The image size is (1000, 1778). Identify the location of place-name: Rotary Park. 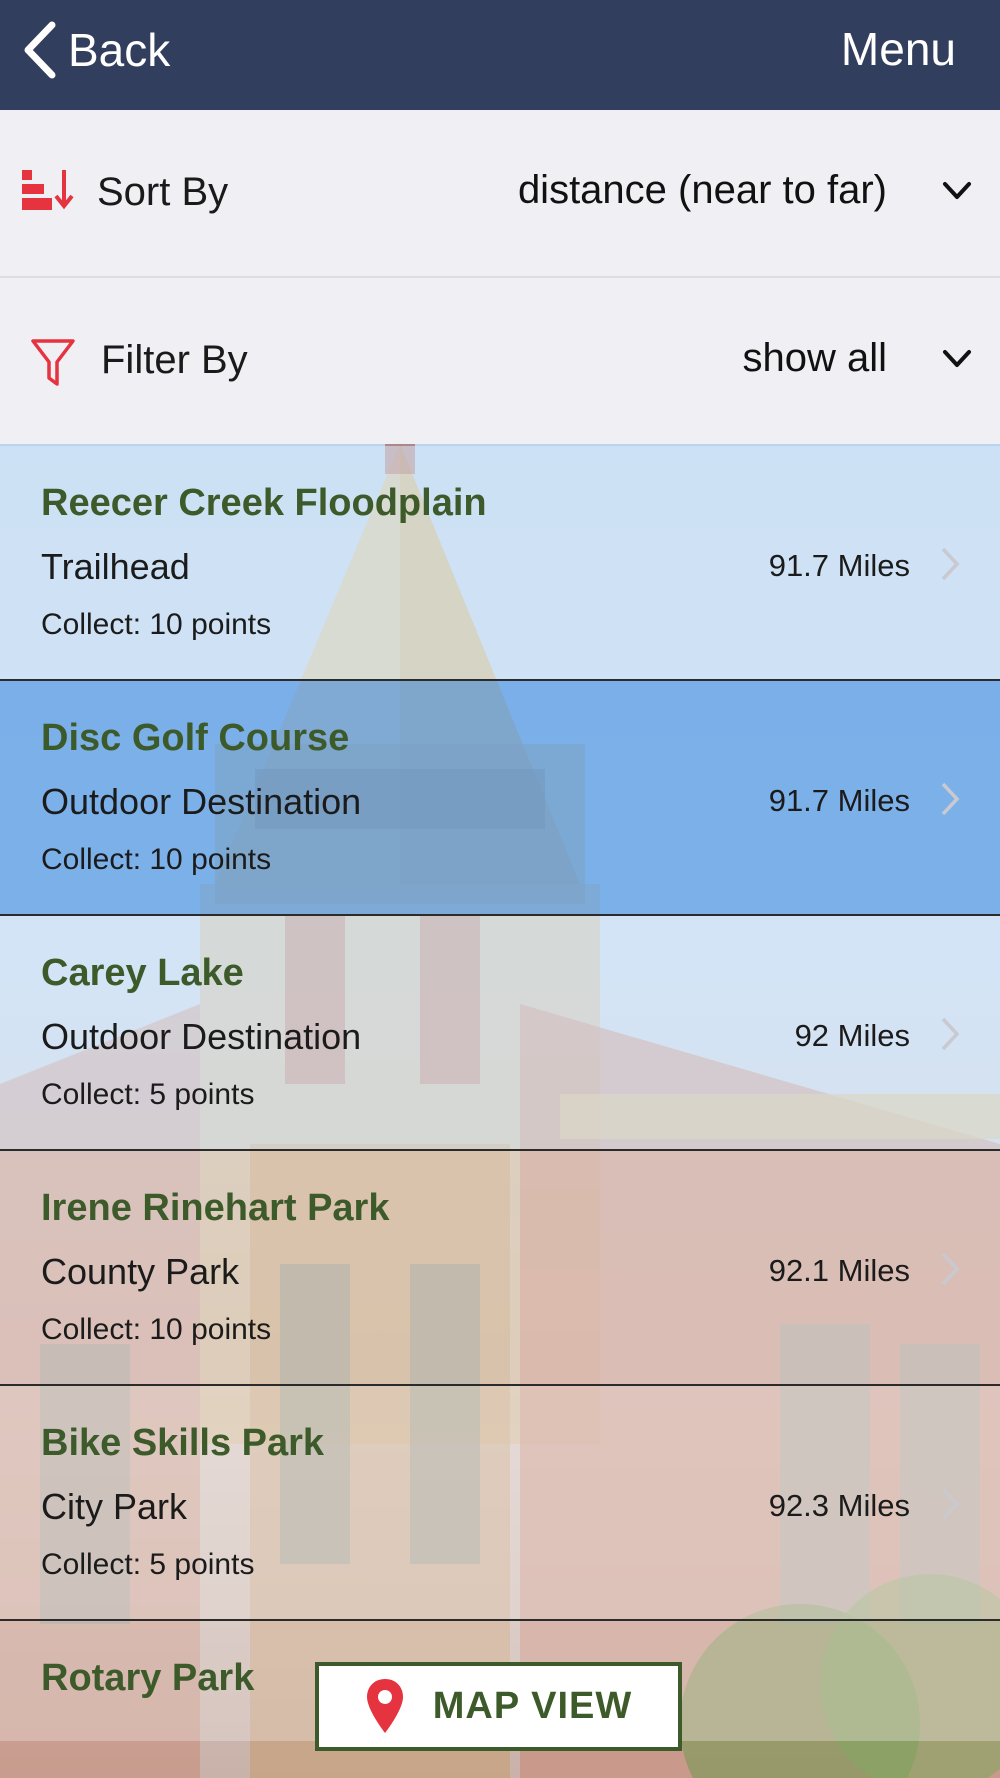
(148, 1678).